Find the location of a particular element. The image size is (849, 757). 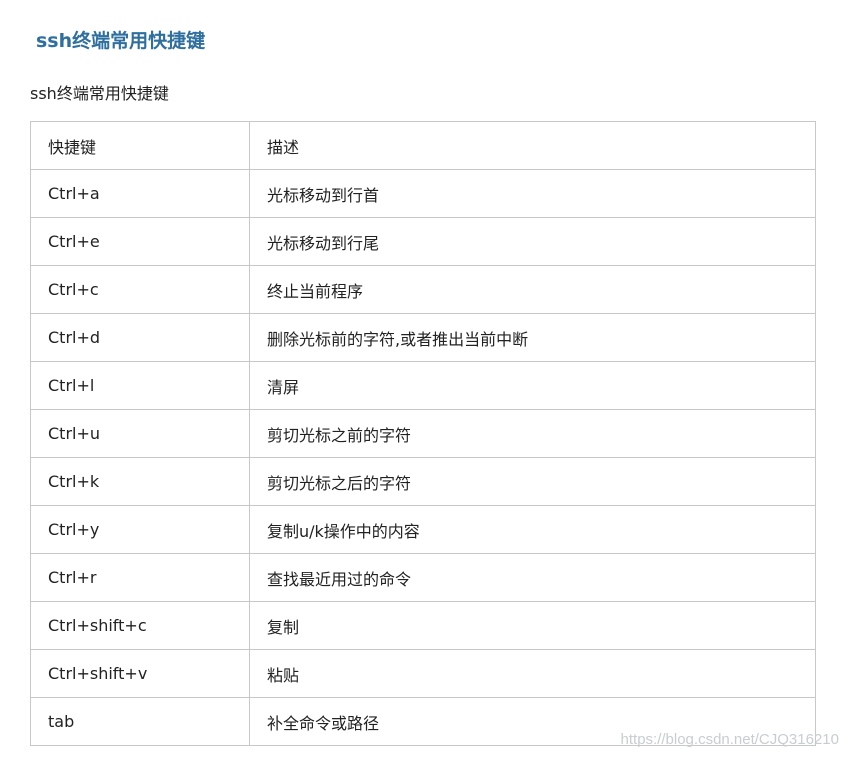

description-cell: 粘贴 is located at coordinates (532, 673).